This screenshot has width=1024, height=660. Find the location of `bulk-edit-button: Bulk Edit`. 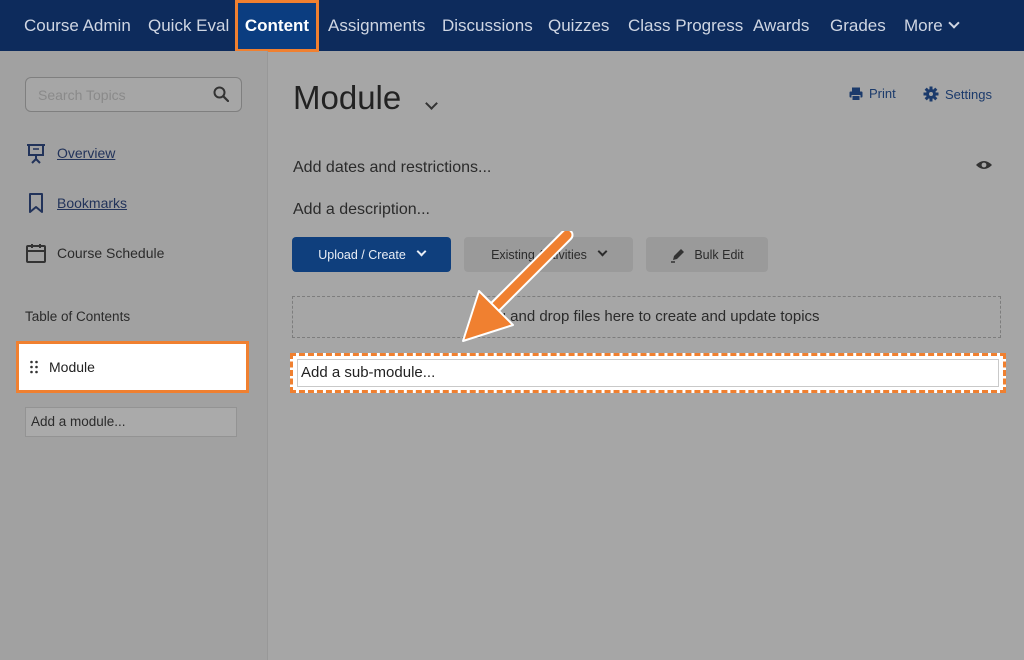

bulk-edit-button: Bulk Edit is located at coordinates (707, 254).